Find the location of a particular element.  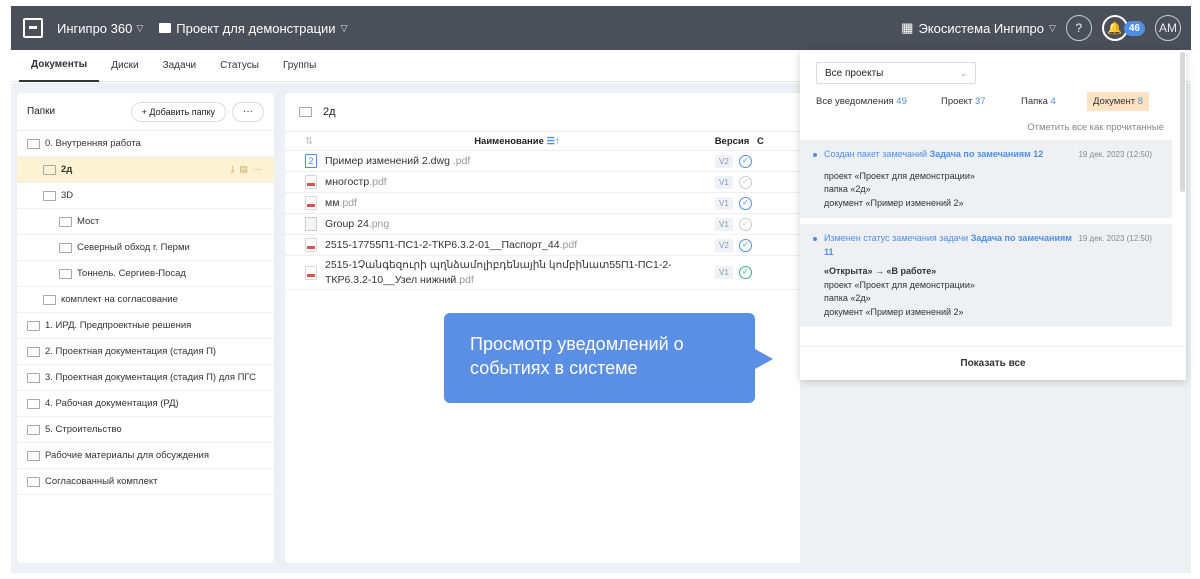

filter-label: Папка is located at coordinates (1034, 101).